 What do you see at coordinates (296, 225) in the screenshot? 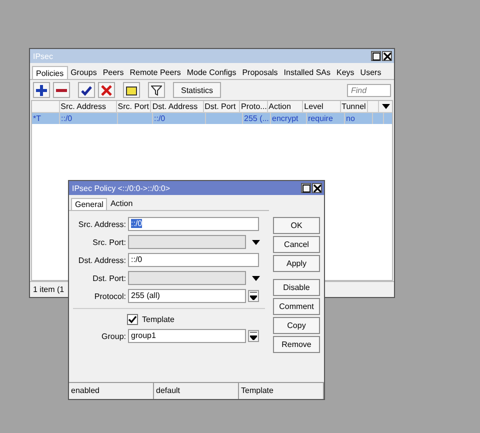
I see `dialog-button: OK` at bounding box center [296, 225].